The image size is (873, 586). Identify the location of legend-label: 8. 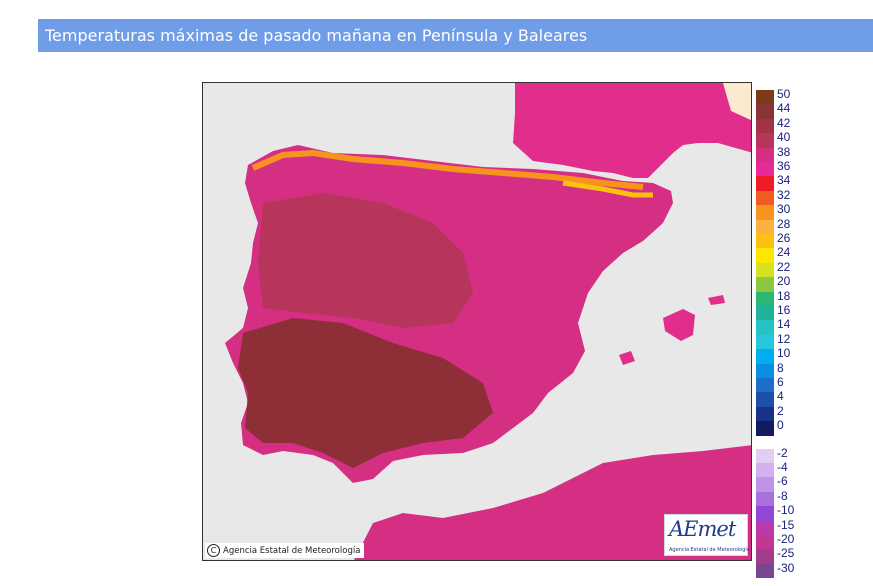
(780, 367).